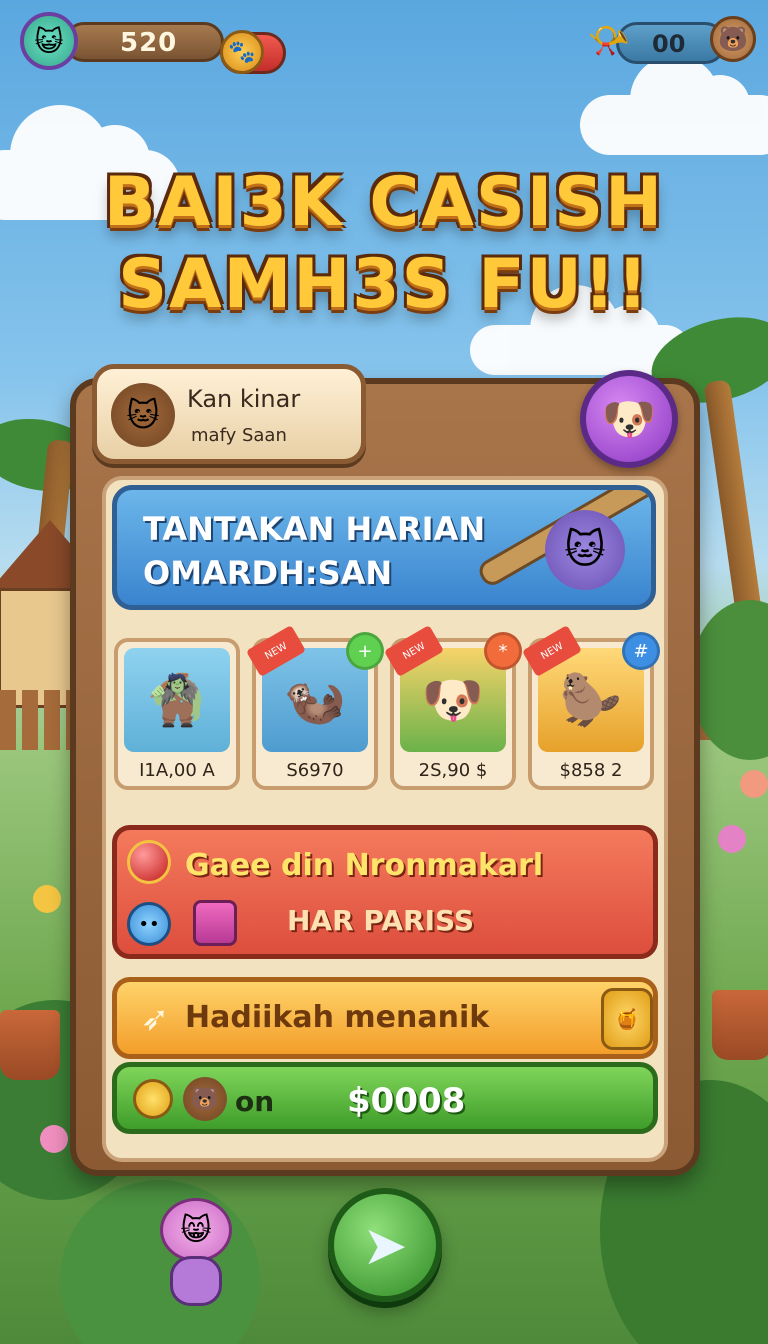 Image resolution: width=768 pixels, height=1344 pixels. I want to click on daily-banner-title: TANTAKAN HARIAN, so click(314, 529).